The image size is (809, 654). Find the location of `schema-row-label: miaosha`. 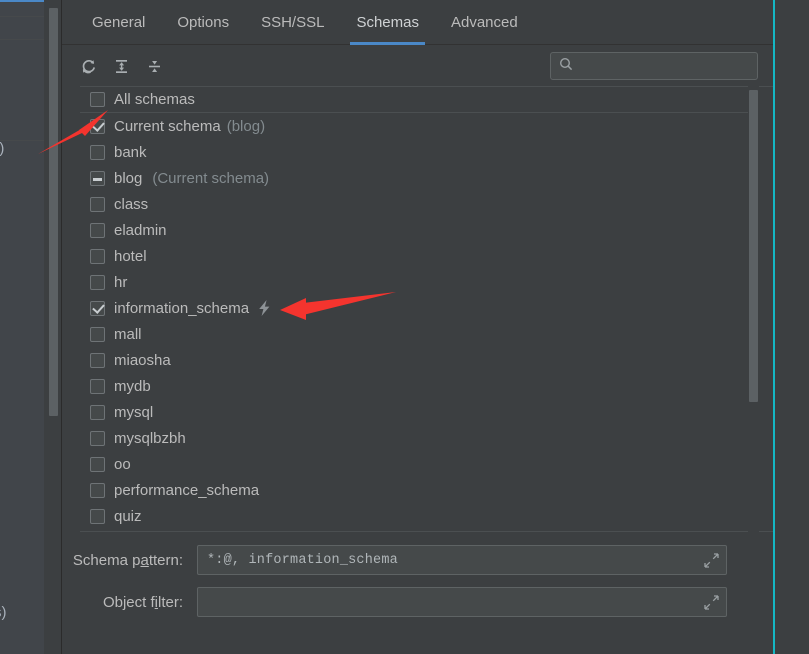

schema-row-label: miaosha is located at coordinates (142, 360).